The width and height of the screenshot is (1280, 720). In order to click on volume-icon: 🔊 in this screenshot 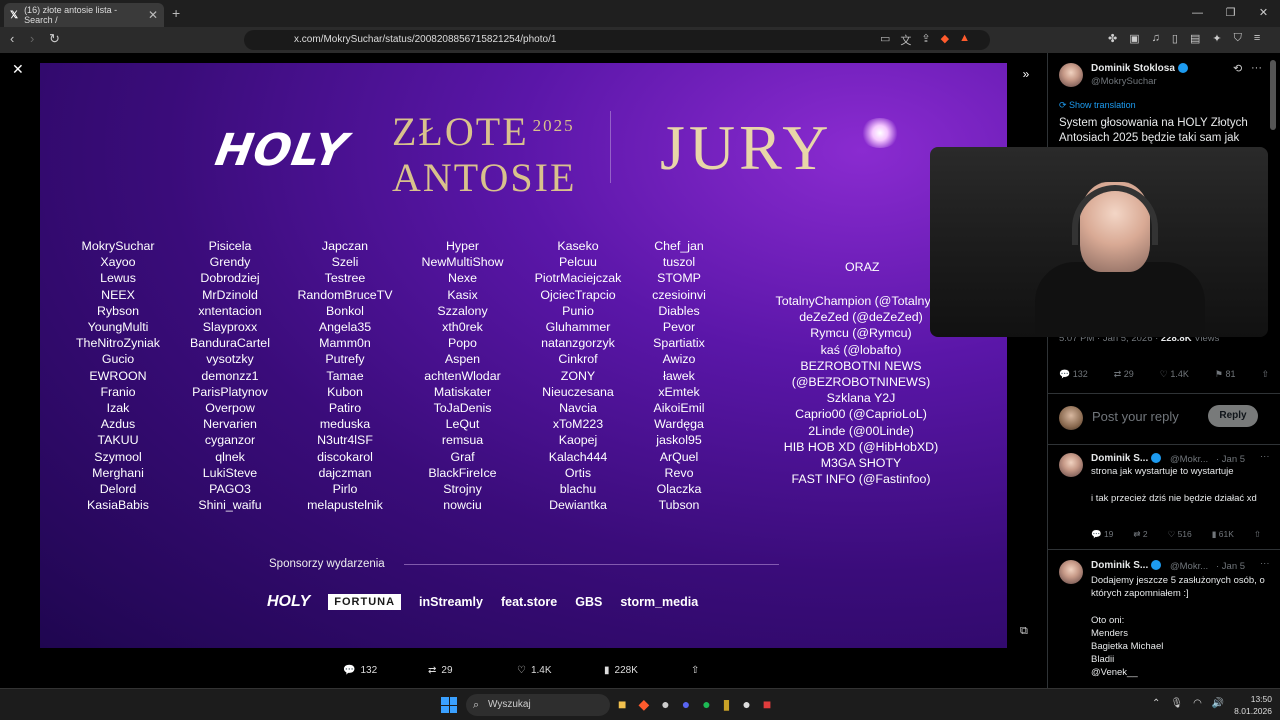, I will do `click(1218, 703)`.